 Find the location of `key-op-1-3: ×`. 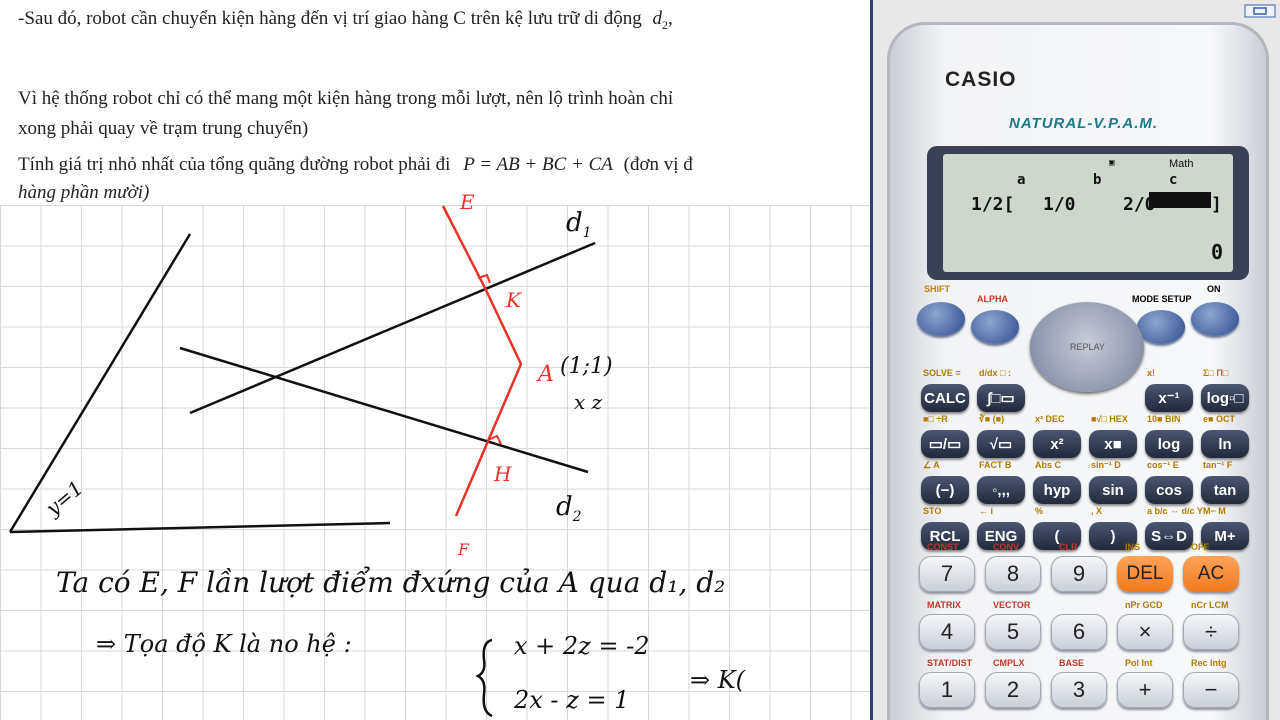

key-op-1-3: × is located at coordinates (1145, 632).